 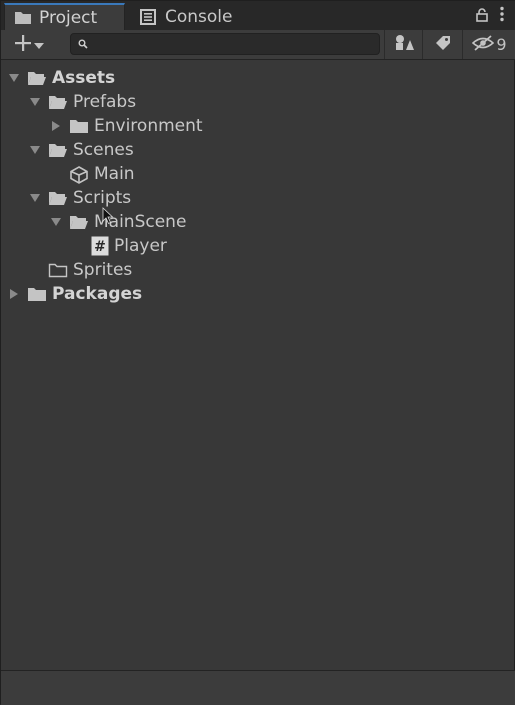 I want to click on tree-item-packages: Packages, so click(x=74, y=294).